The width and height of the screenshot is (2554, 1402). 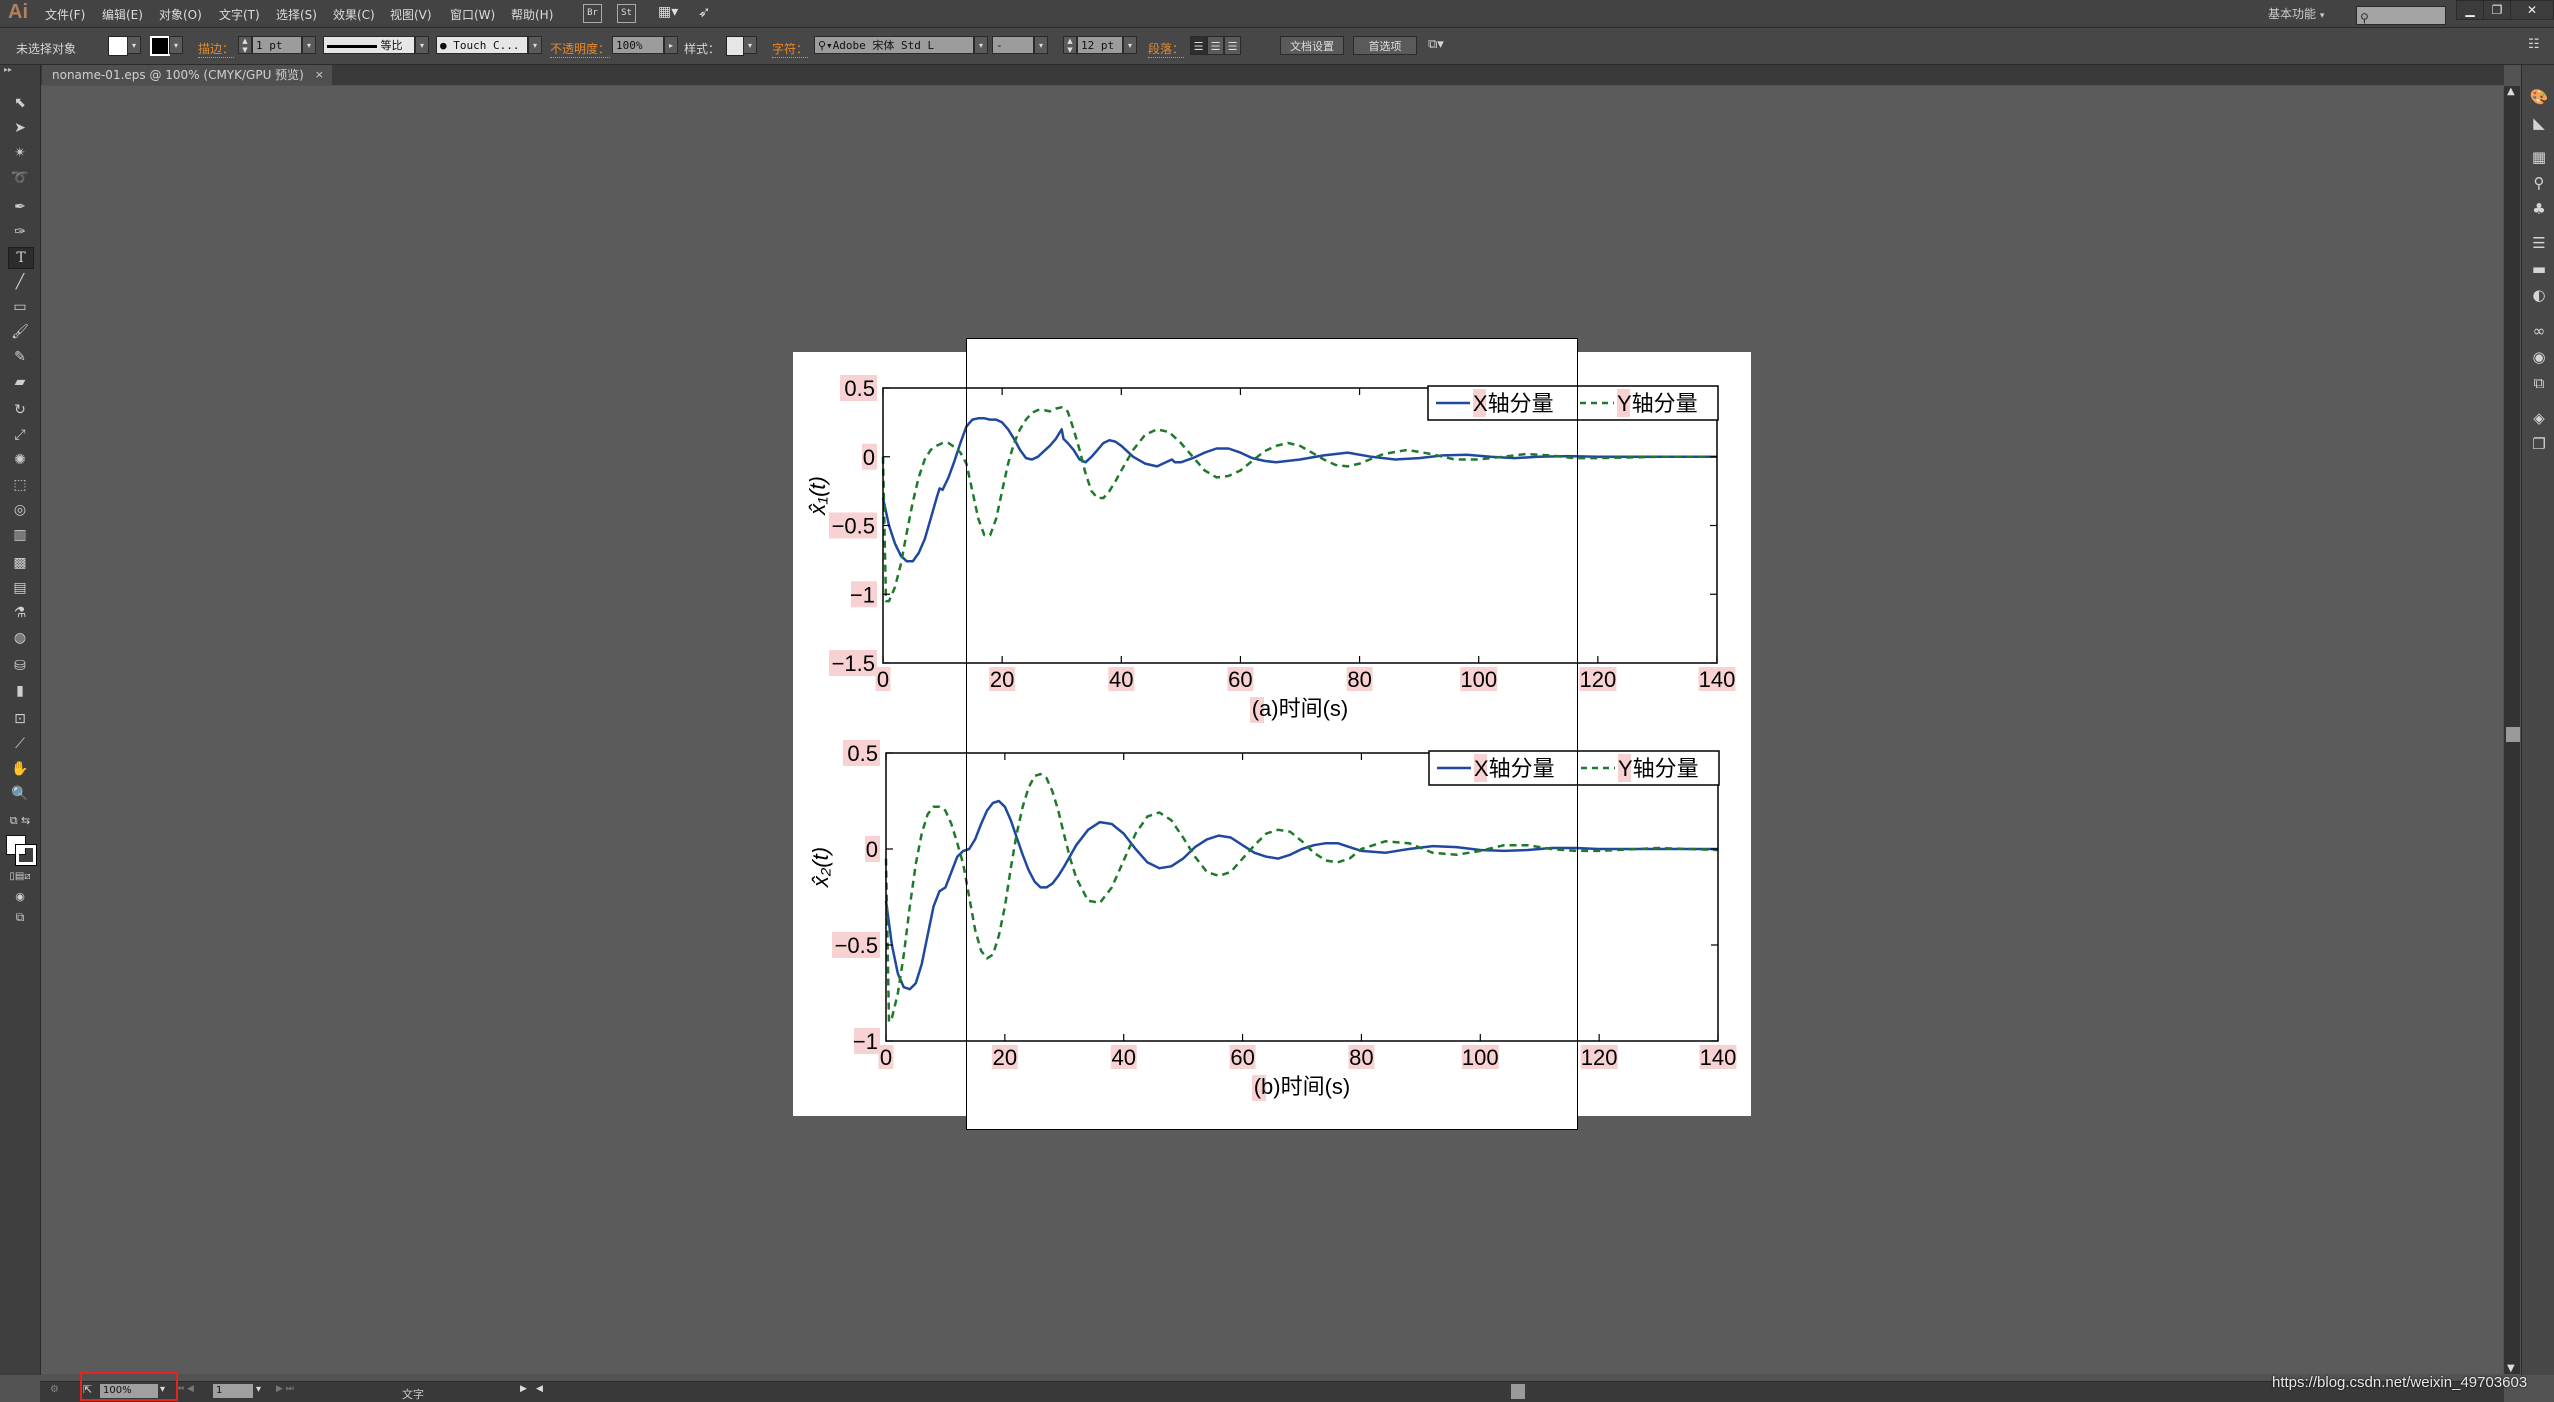 I want to click on paintbrush-tool-icon: 🖌, so click(x=20, y=332).